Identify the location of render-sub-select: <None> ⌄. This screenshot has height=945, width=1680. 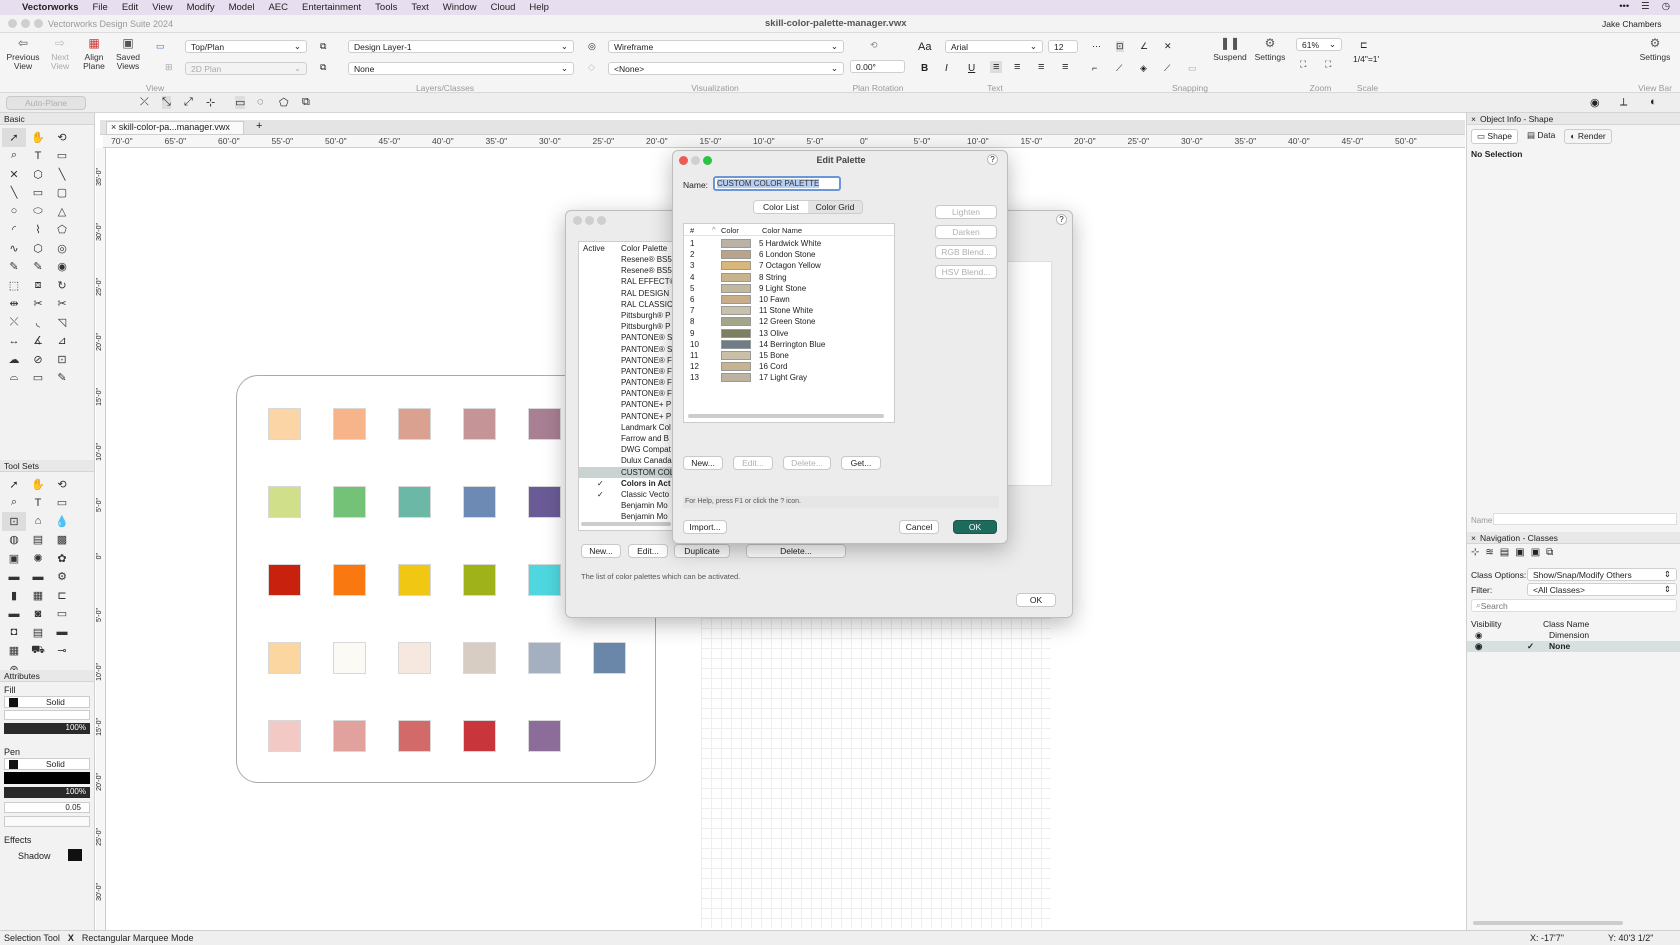
(726, 68).